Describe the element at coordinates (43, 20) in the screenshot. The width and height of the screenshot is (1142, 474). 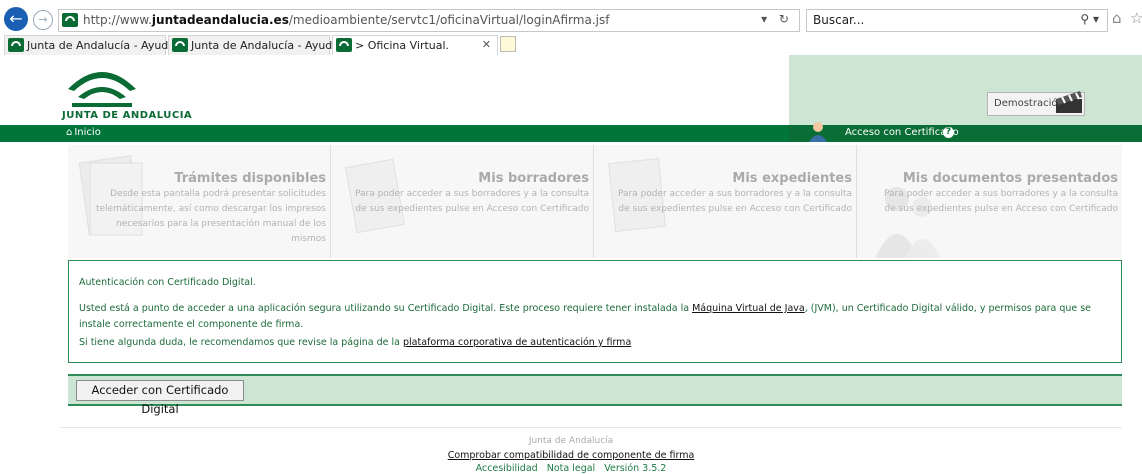
I see `forward-arrow-icon: →` at that location.